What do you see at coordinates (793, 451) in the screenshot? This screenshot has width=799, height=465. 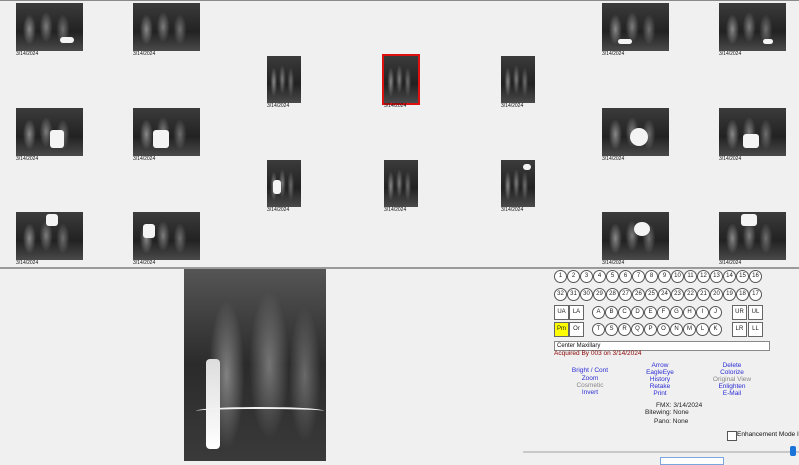 I see `slider-handle` at bounding box center [793, 451].